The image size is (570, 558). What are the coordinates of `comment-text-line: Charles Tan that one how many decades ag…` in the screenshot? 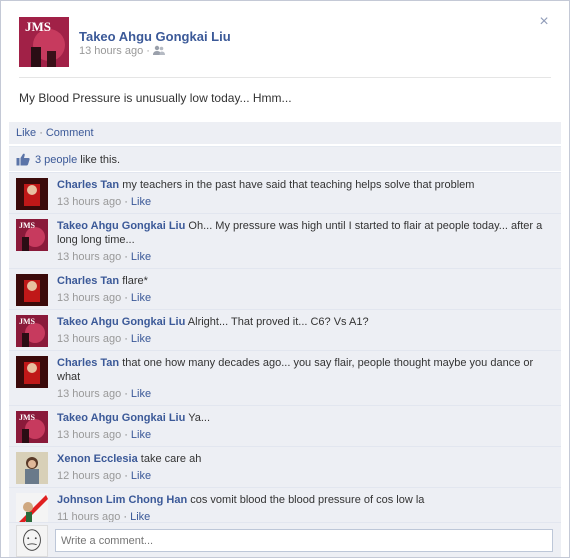 It's located at (305, 370).